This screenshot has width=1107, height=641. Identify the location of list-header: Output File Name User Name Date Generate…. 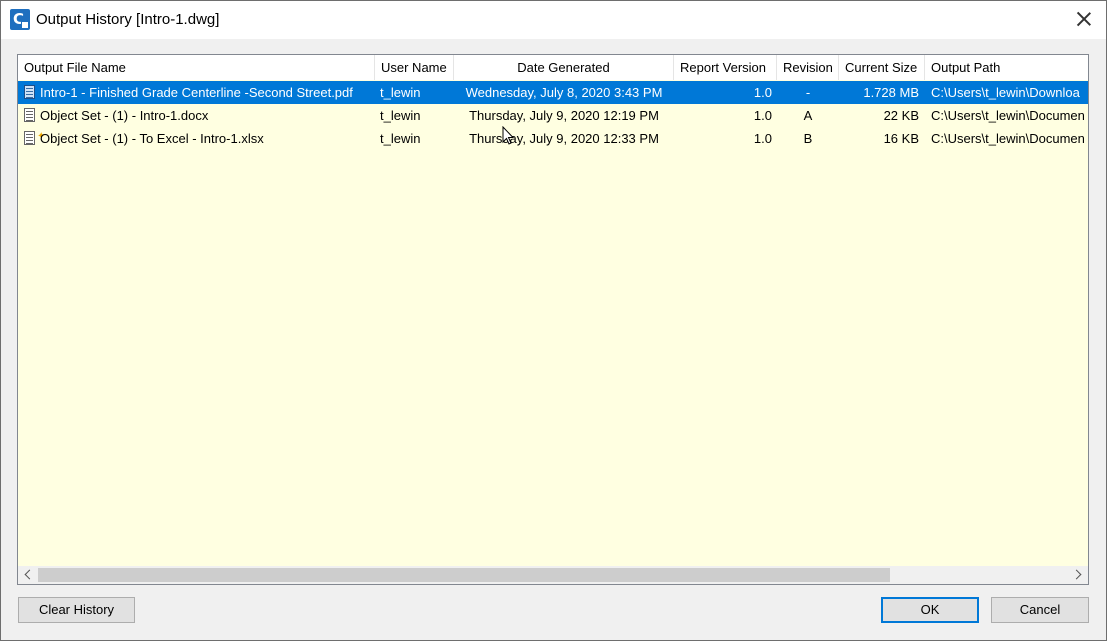
(553, 67).